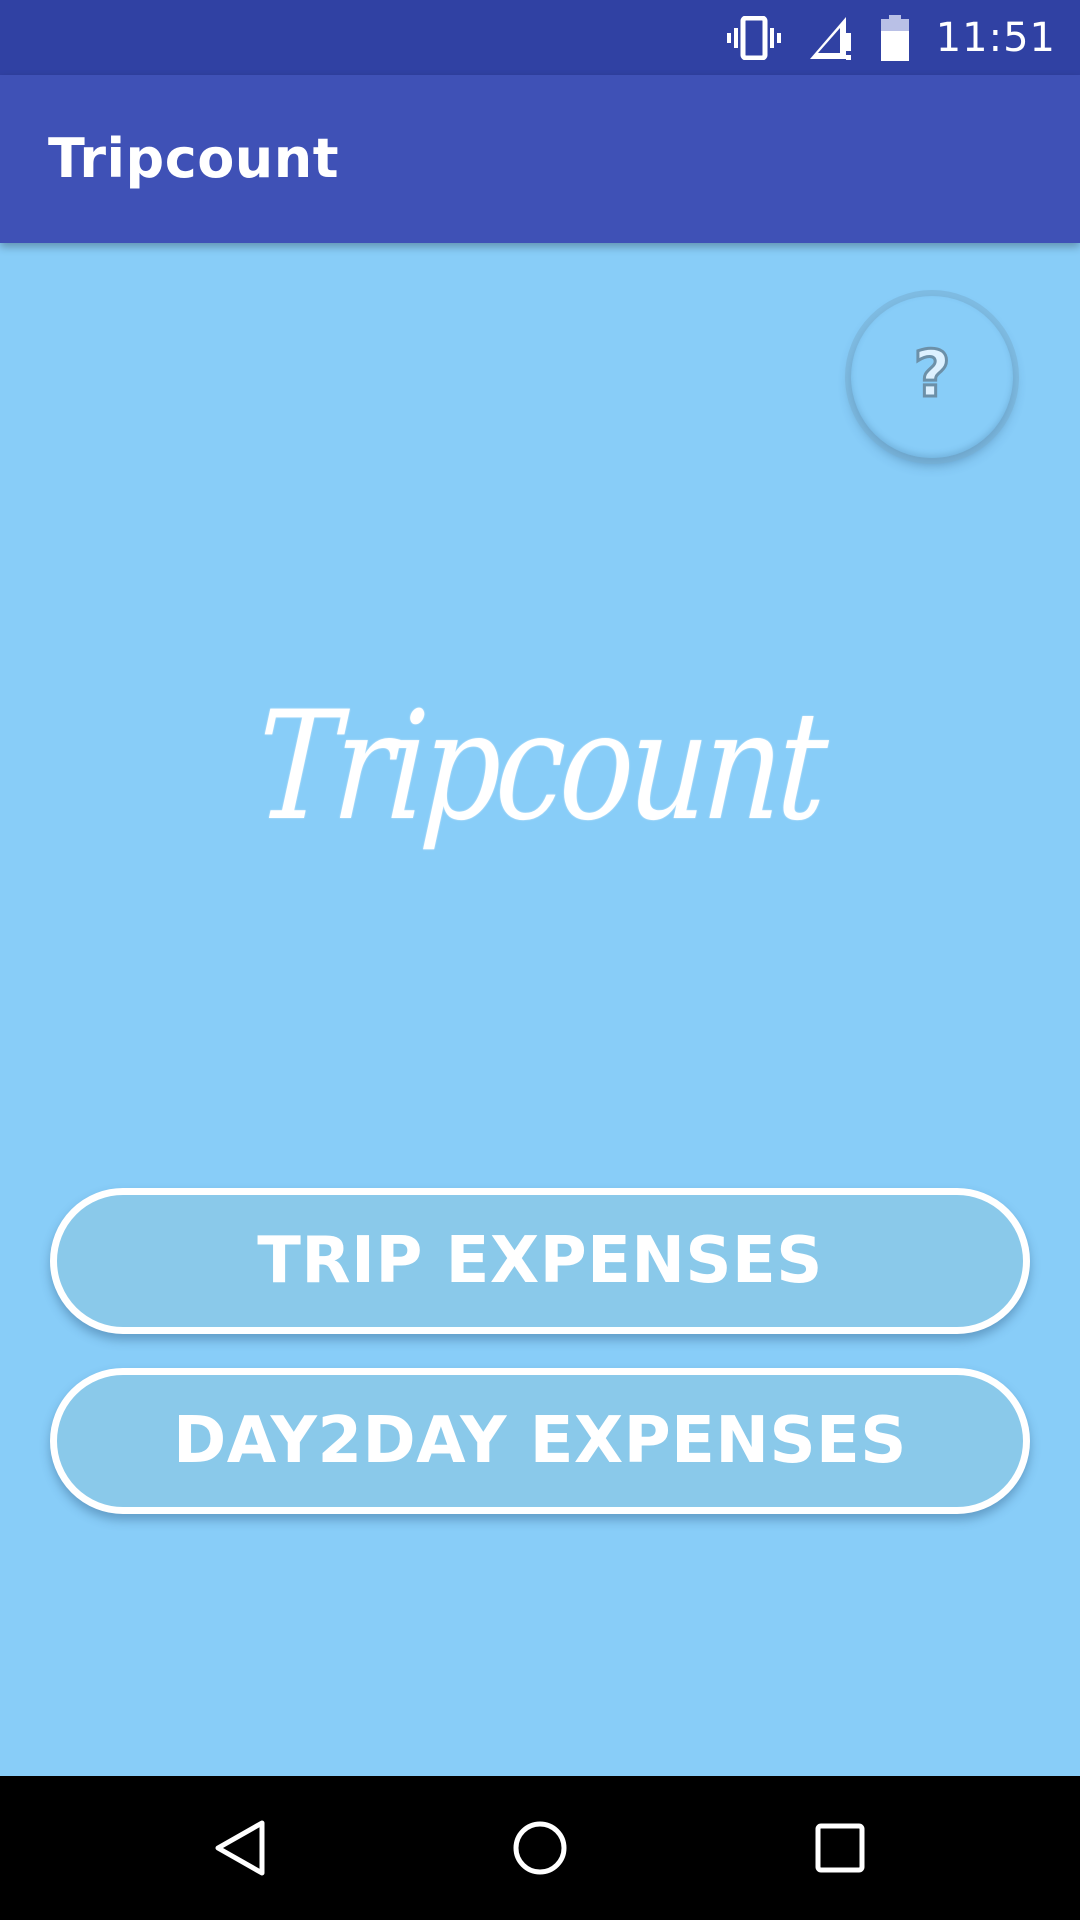 This screenshot has height=1920, width=1080. I want to click on back-icon, so click(240, 1848).